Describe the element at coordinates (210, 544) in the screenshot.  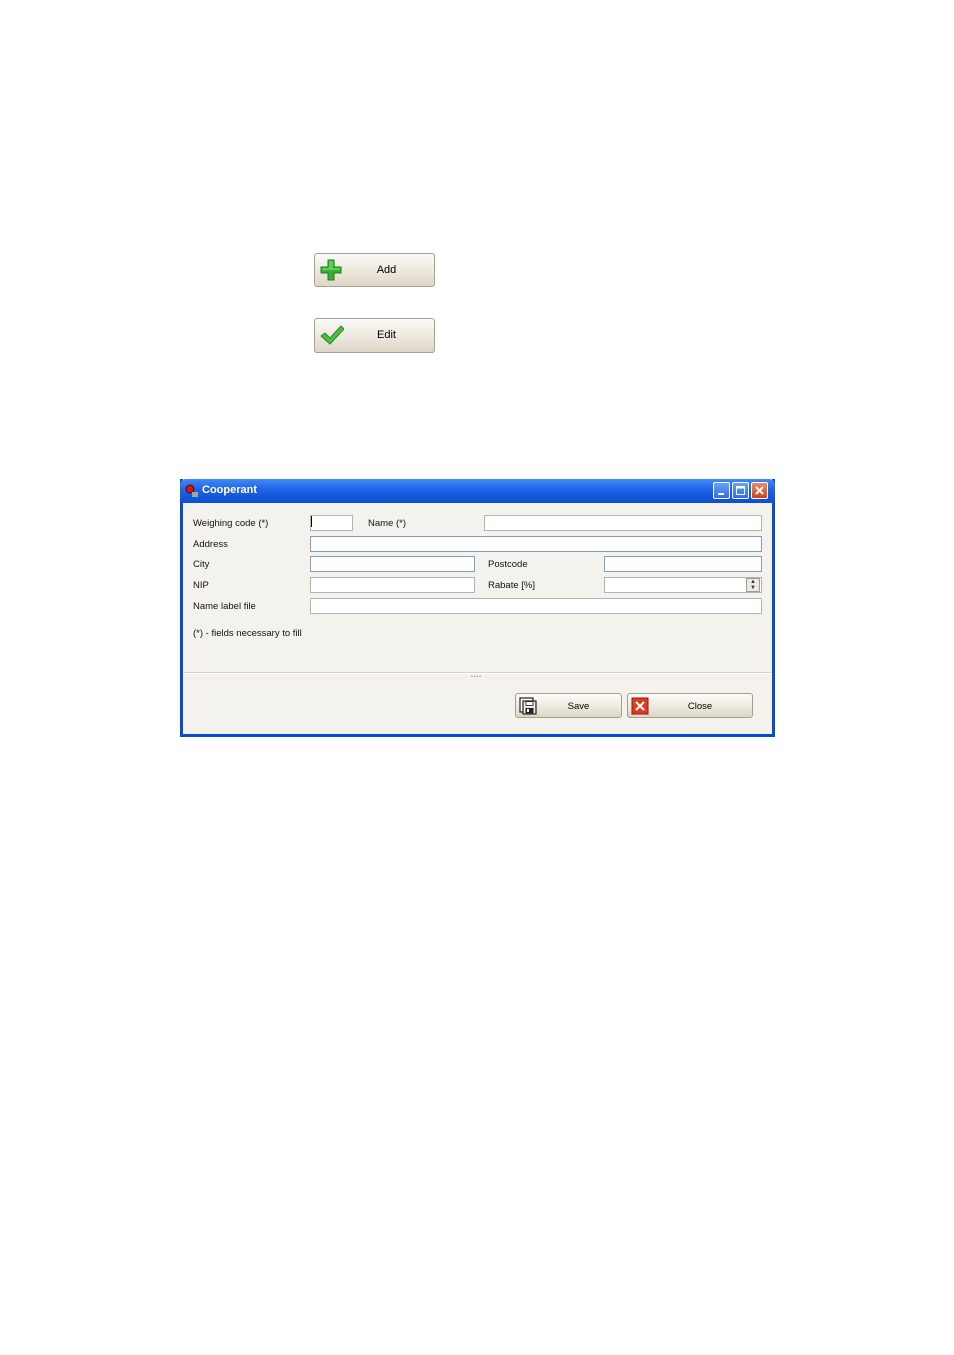
I see `address-label: Address` at that location.